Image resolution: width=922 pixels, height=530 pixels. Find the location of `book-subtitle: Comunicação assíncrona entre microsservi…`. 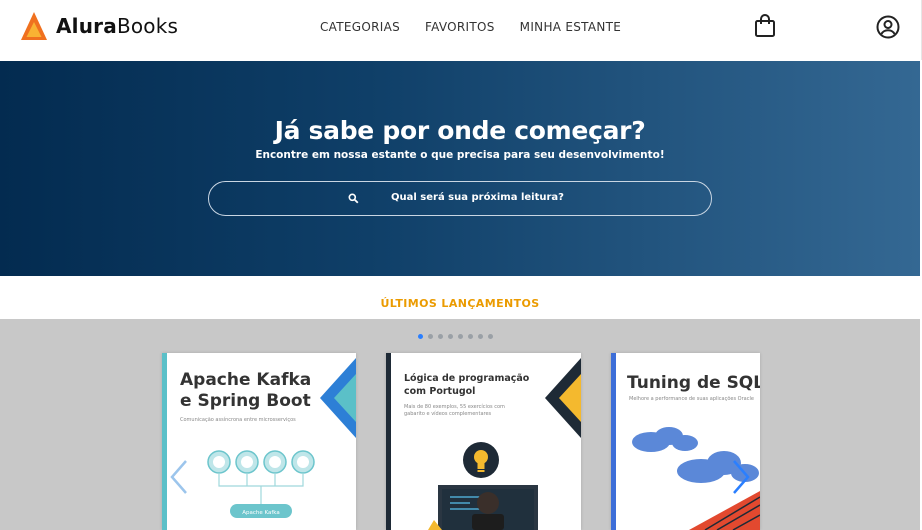

book-subtitle: Comunicação assíncrona entre microsservi… is located at coordinates (238, 420).